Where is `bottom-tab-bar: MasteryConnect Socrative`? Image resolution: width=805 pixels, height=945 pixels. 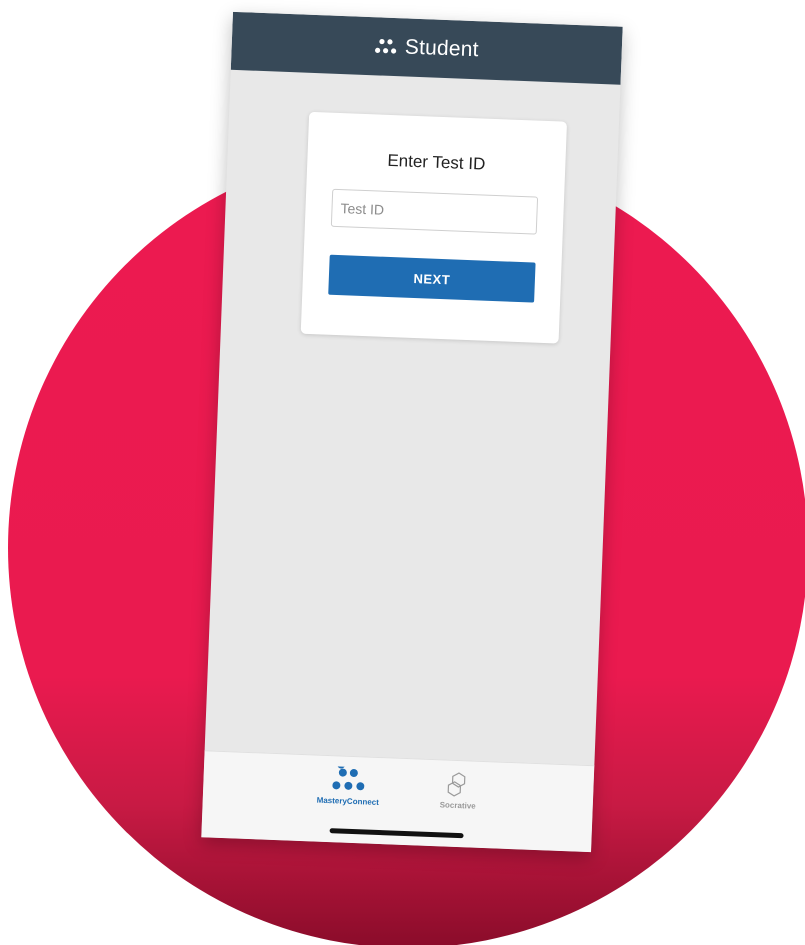 bottom-tab-bar: MasteryConnect Socrative is located at coordinates (398, 801).